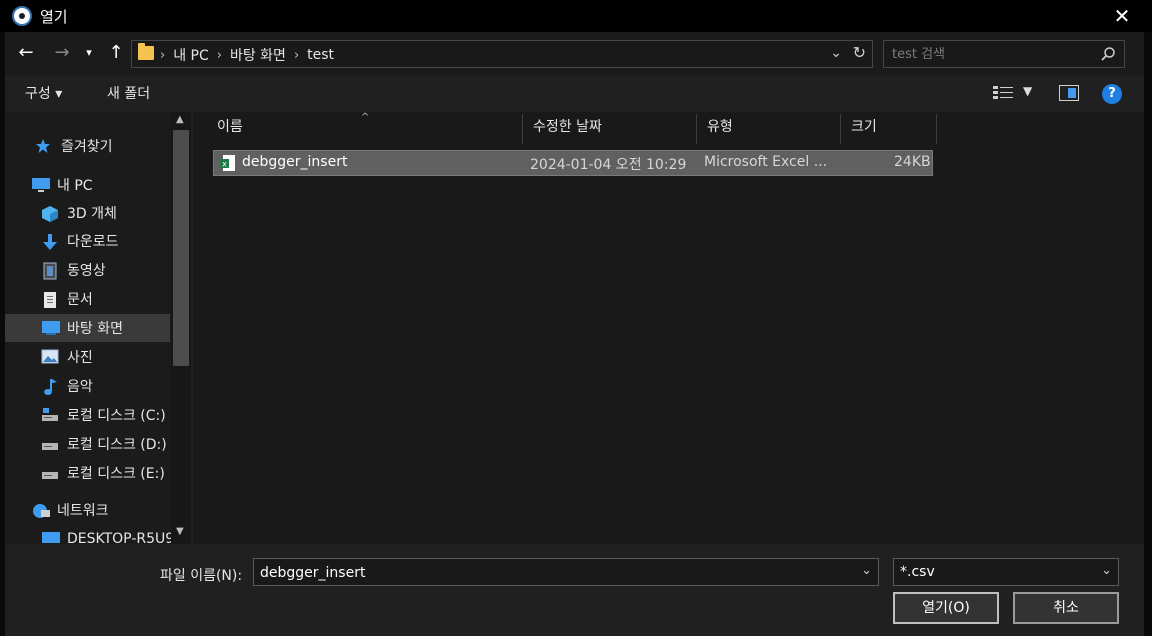 This screenshot has height=636, width=1152. Describe the element at coordinates (365, 129) in the screenshot. I see `column-header-name: 이름` at that location.